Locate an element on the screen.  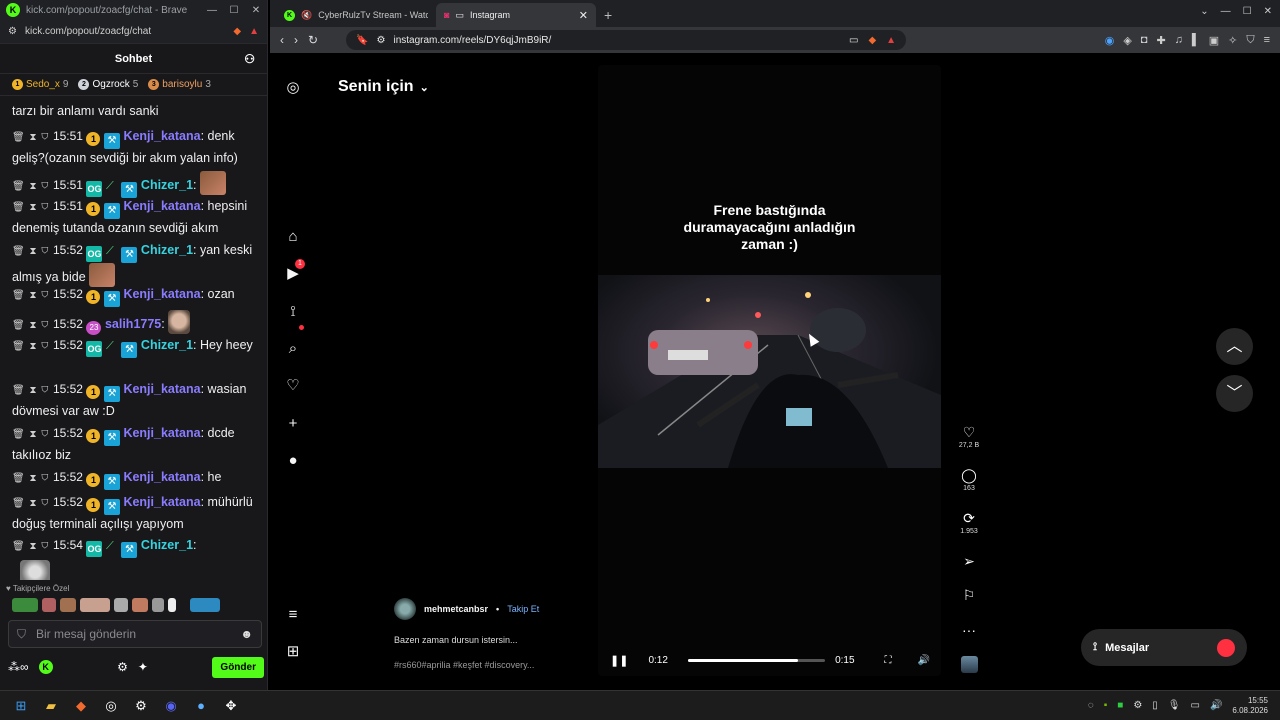
tab-search-icon: ⌄ is located at coordinates (1204, 11).